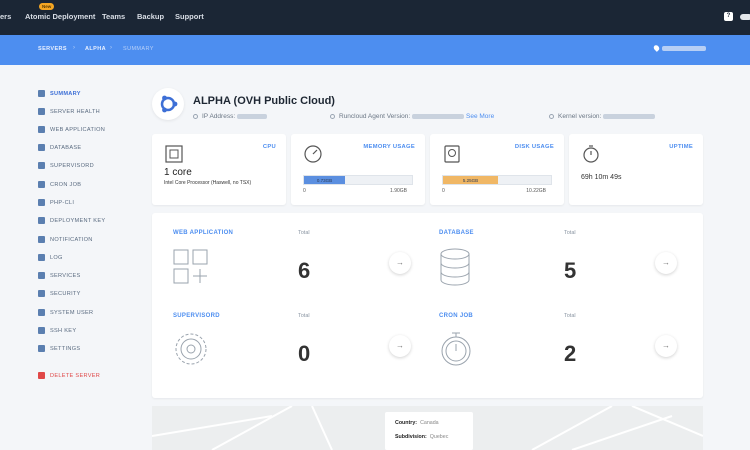 The width and height of the screenshot is (750, 450). I want to click on location-redacted, so click(684, 48).